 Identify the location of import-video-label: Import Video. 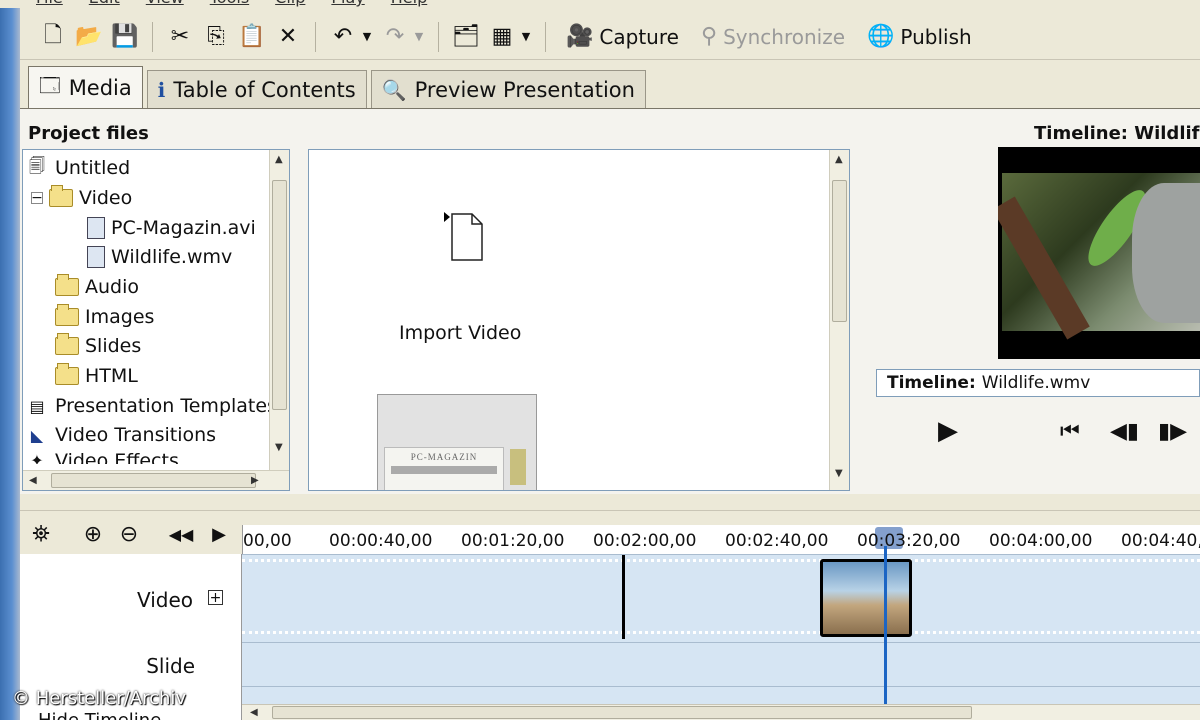
(460, 333).